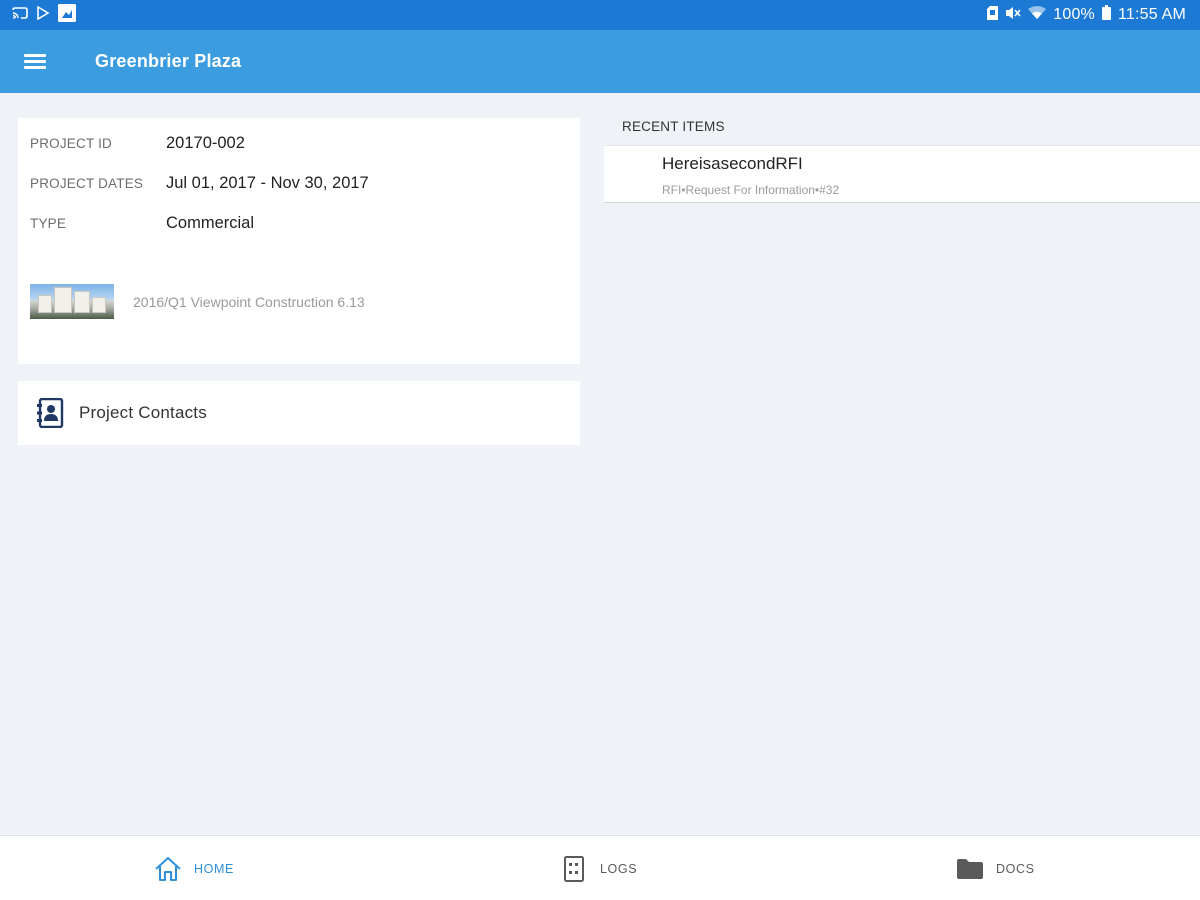 This screenshot has height=900, width=1200. I want to click on sd-card-icon, so click(993, 15).